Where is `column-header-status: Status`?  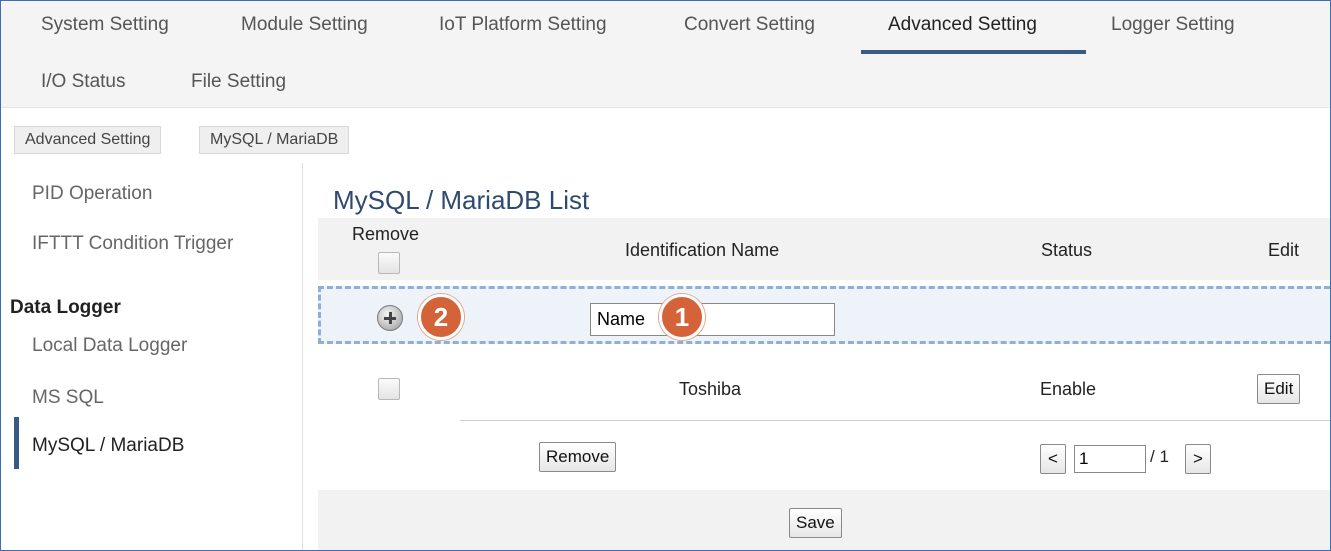
column-header-status: Status is located at coordinates (1067, 250).